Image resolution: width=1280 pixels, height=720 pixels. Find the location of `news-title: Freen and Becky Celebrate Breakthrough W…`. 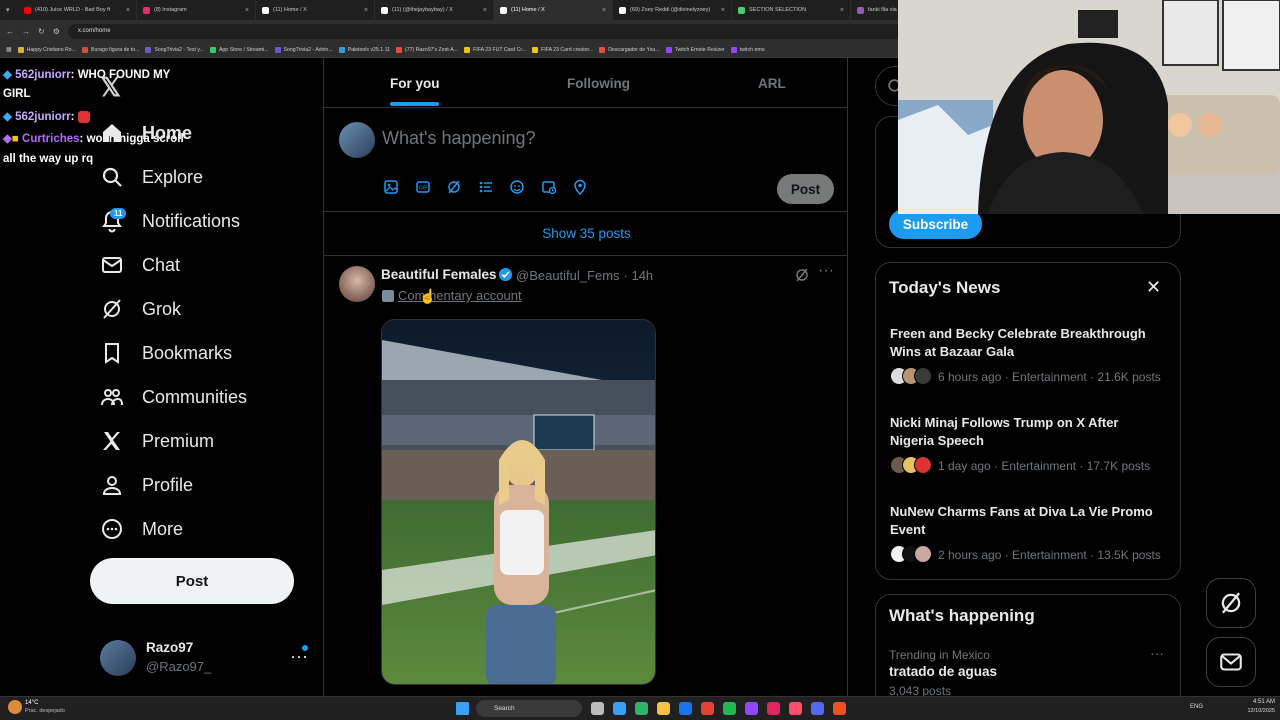

news-title: Freen and Becky Celebrate Breakthrough W… is located at coordinates (1025, 342).